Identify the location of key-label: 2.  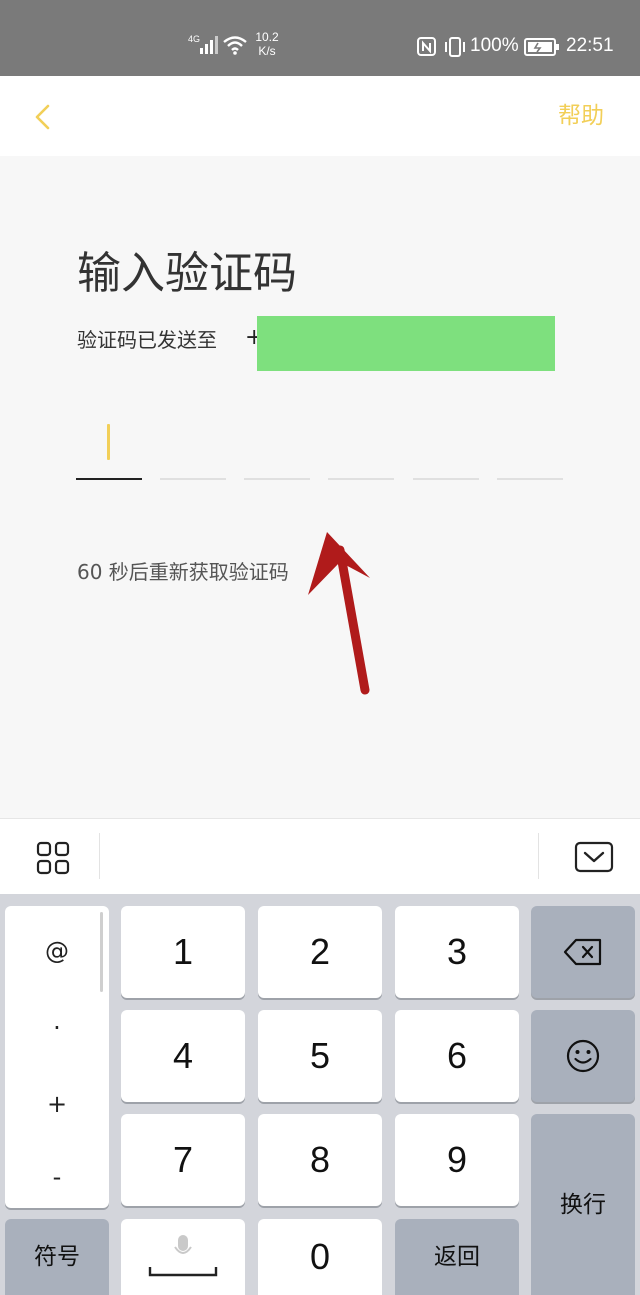
(320, 951).